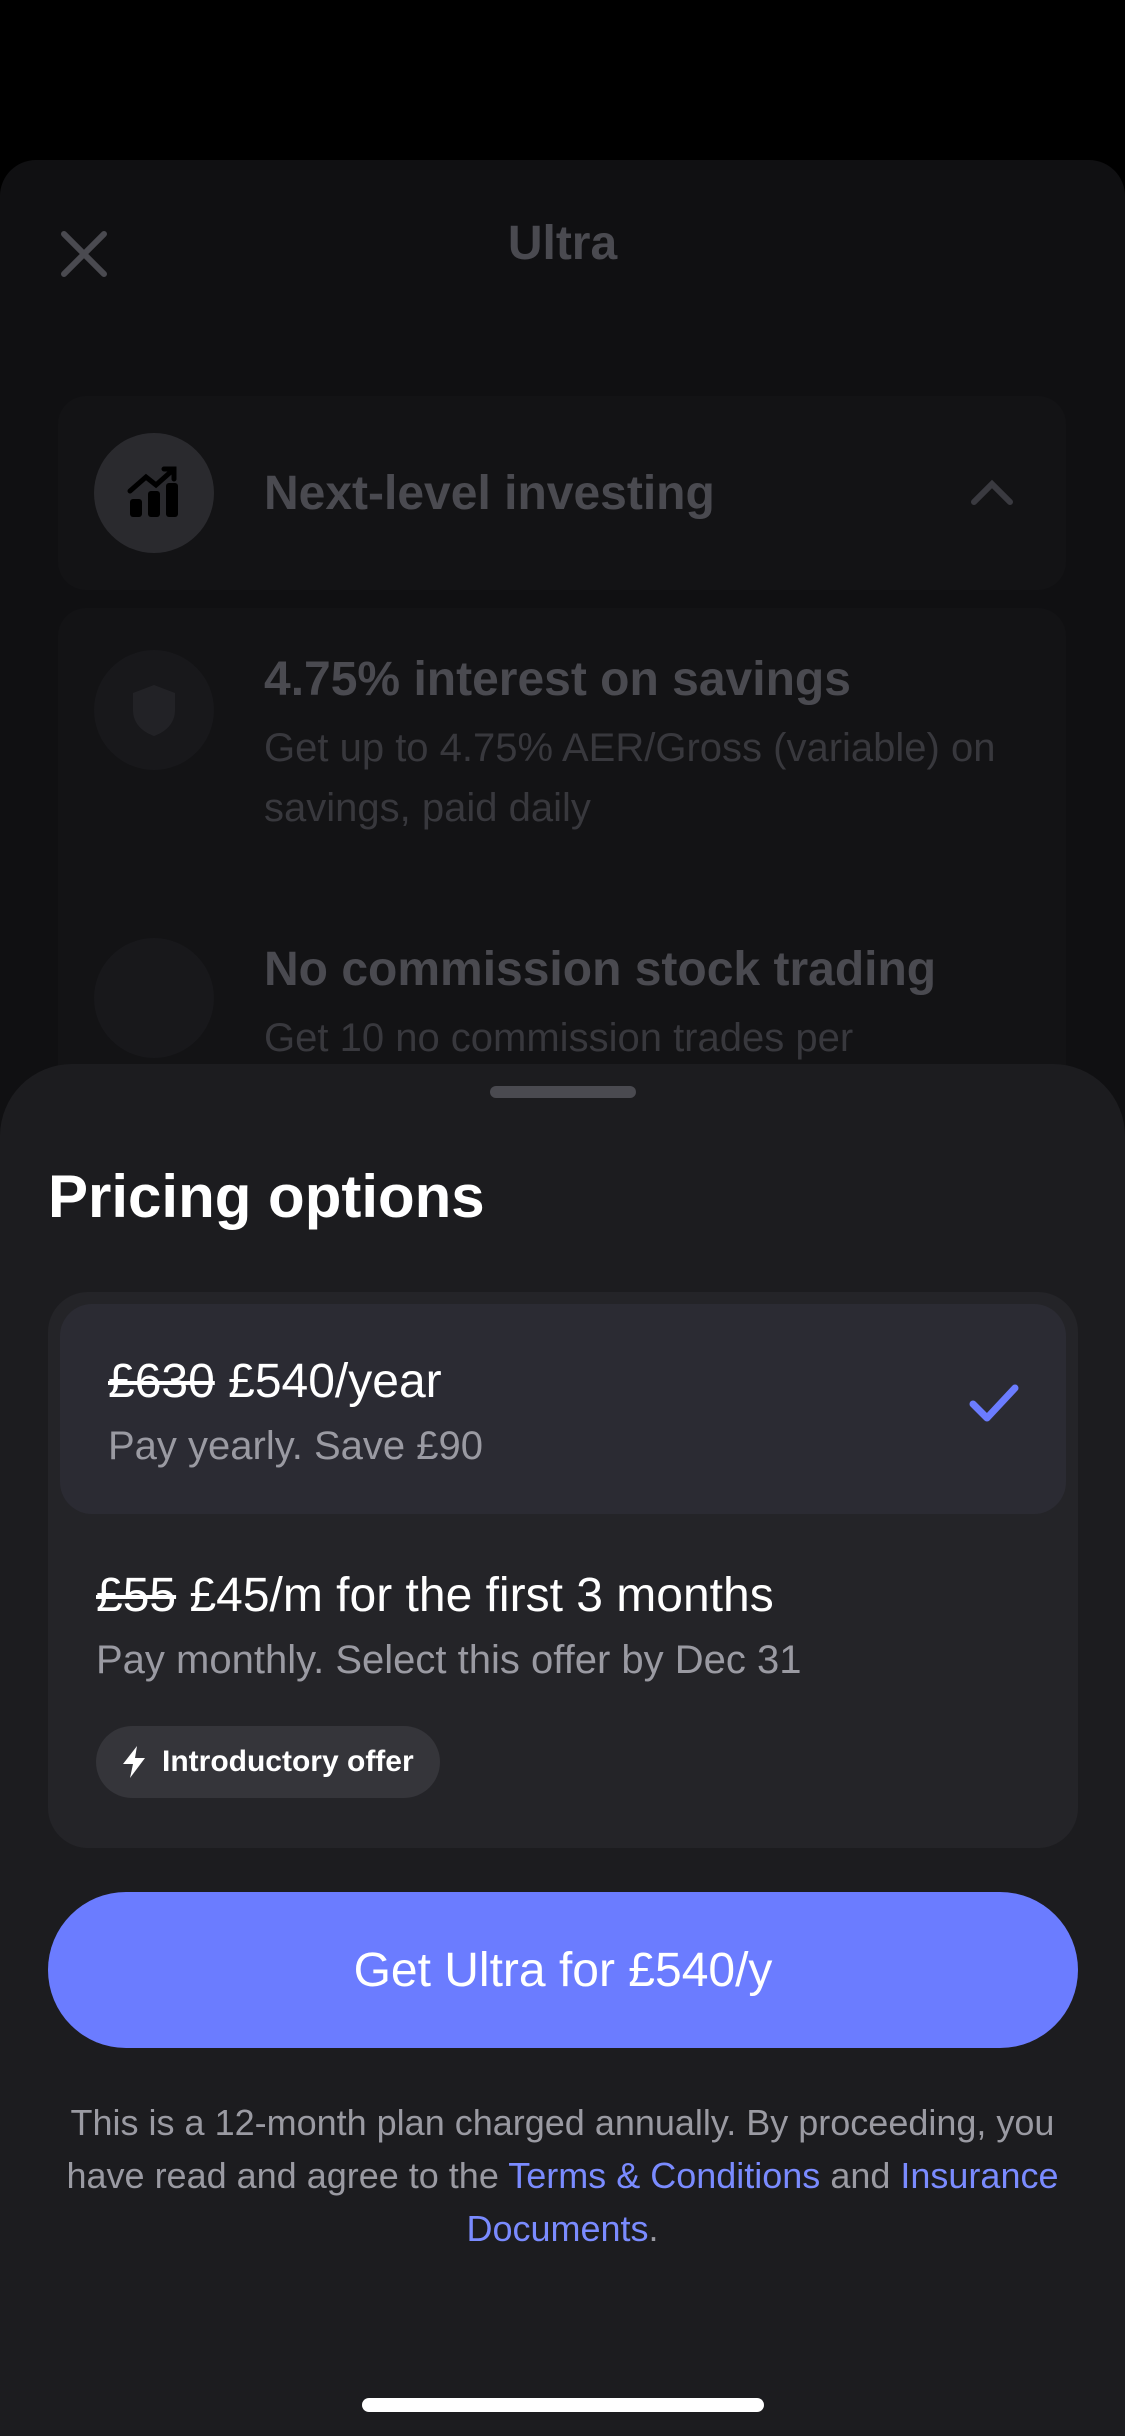 The height and width of the screenshot is (2436, 1125). I want to click on feature-description: Get 10 no commission trades per, so click(559, 1038).